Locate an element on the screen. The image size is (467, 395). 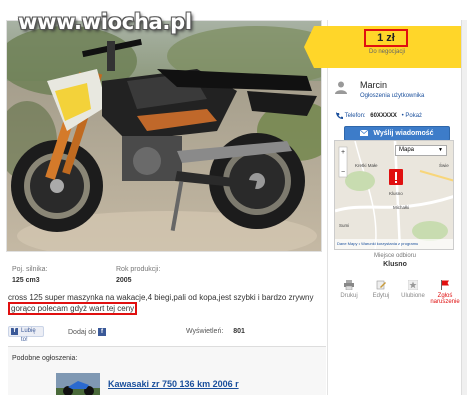
facebook-like-button: f Lubię to! is located at coordinates (26, 334).